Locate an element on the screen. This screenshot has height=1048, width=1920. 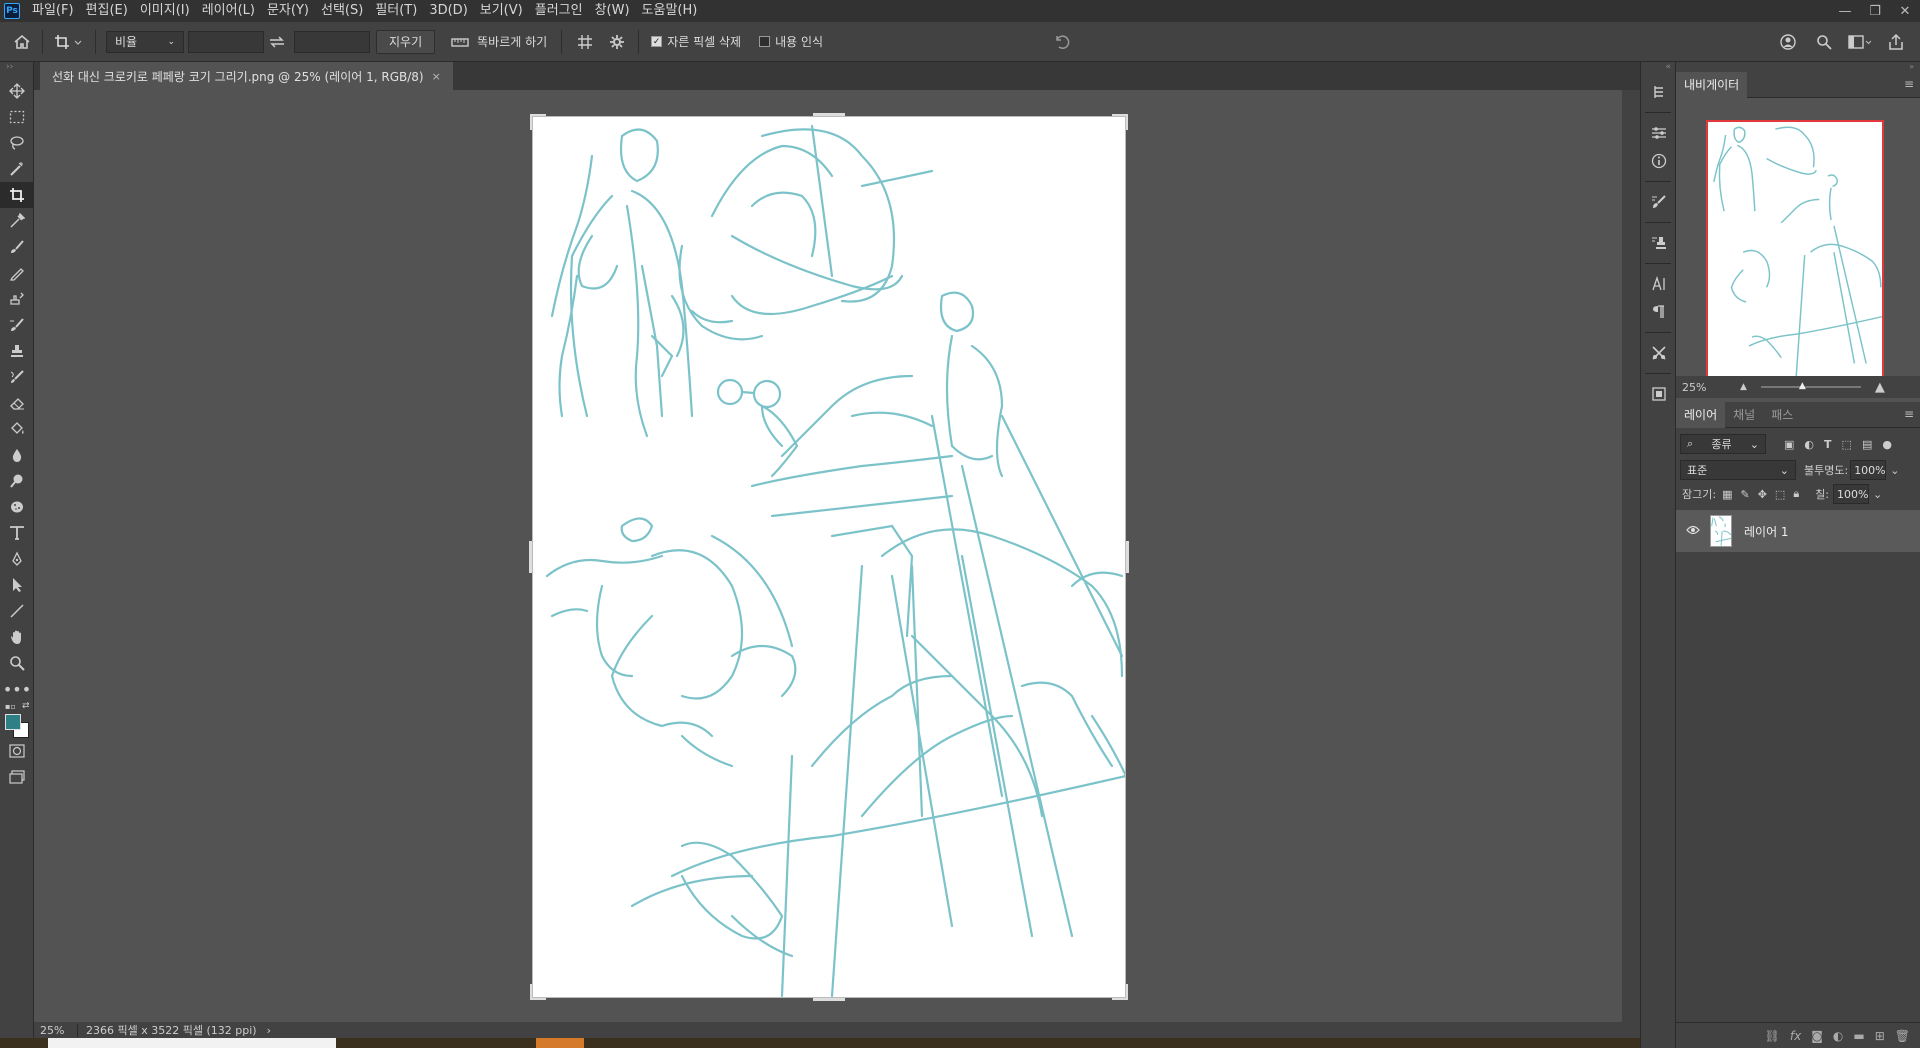
pencil-tool-icon is located at coordinates (17, 273).